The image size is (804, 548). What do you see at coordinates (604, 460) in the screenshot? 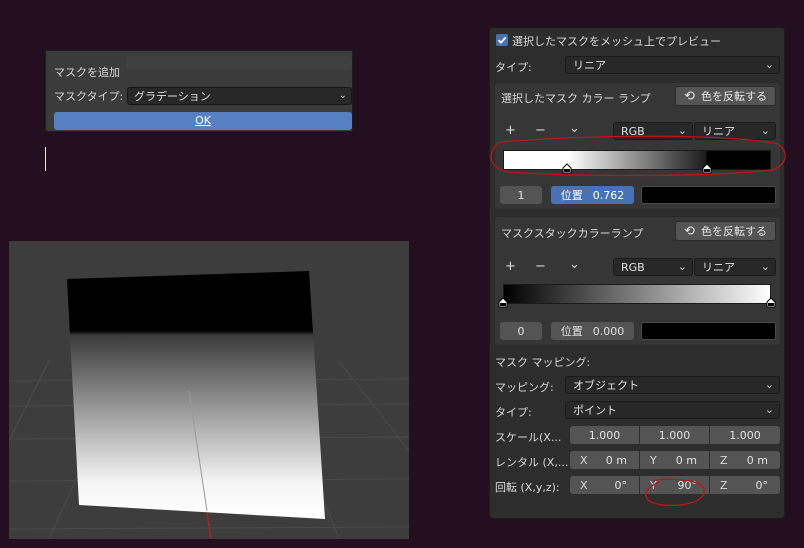
I see `location-x-field: X 0 m` at bounding box center [604, 460].